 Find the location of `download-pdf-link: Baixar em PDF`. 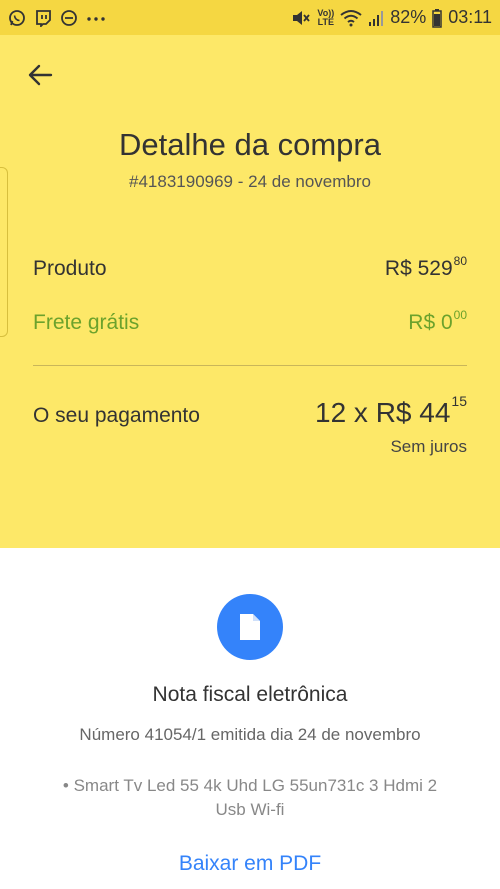

download-pdf-link: Baixar em PDF is located at coordinates (250, 864).